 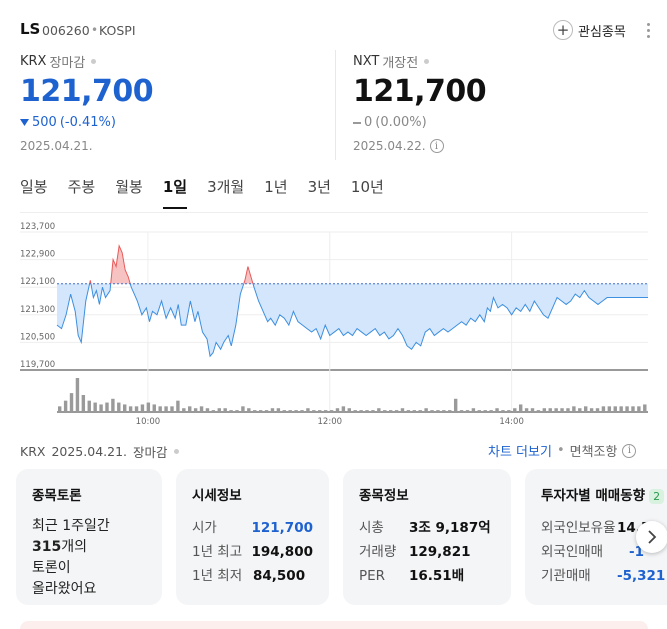 I want to click on card-title: 종목토론, so click(x=57, y=496).